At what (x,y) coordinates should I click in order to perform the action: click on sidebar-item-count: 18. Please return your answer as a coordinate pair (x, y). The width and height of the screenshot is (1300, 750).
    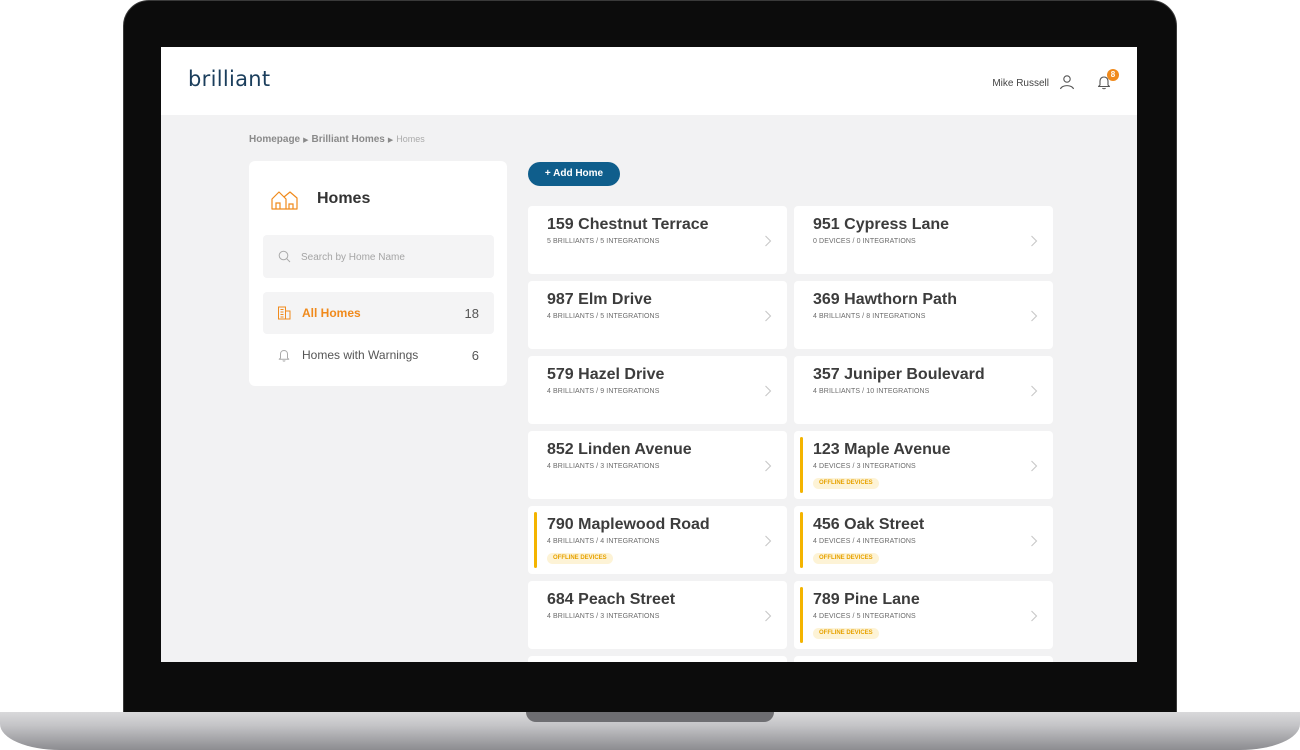
    Looking at the image, I should click on (471, 313).